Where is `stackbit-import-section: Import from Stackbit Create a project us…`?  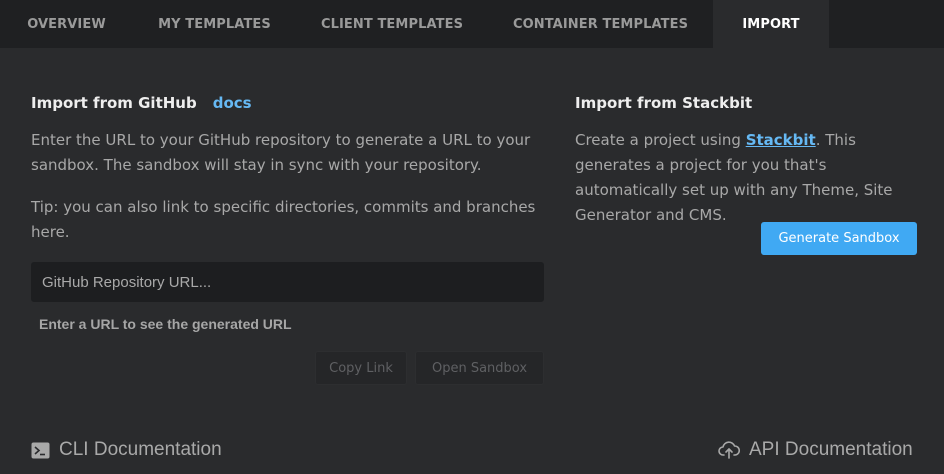 stackbit-import-section: Import from Stackbit Create a project us… is located at coordinates (747, 160).